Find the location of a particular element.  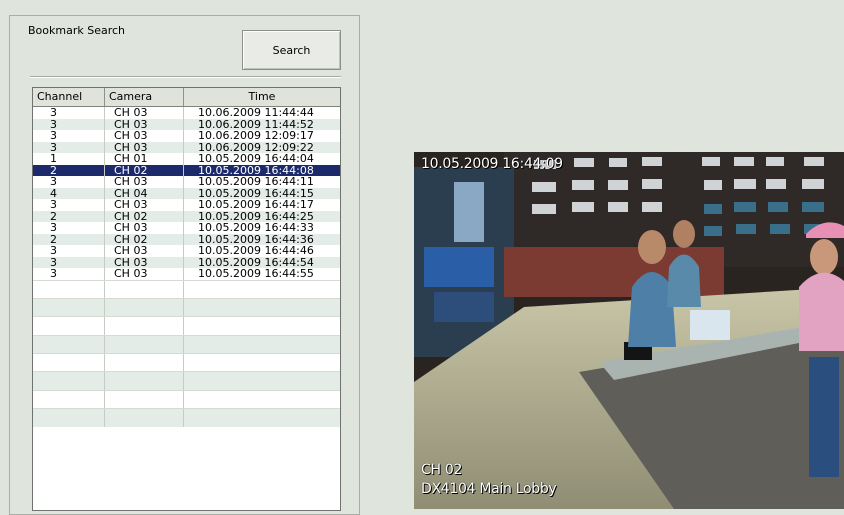

bookmark-search-title: Bookmark Search is located at coordinates (77, 31).